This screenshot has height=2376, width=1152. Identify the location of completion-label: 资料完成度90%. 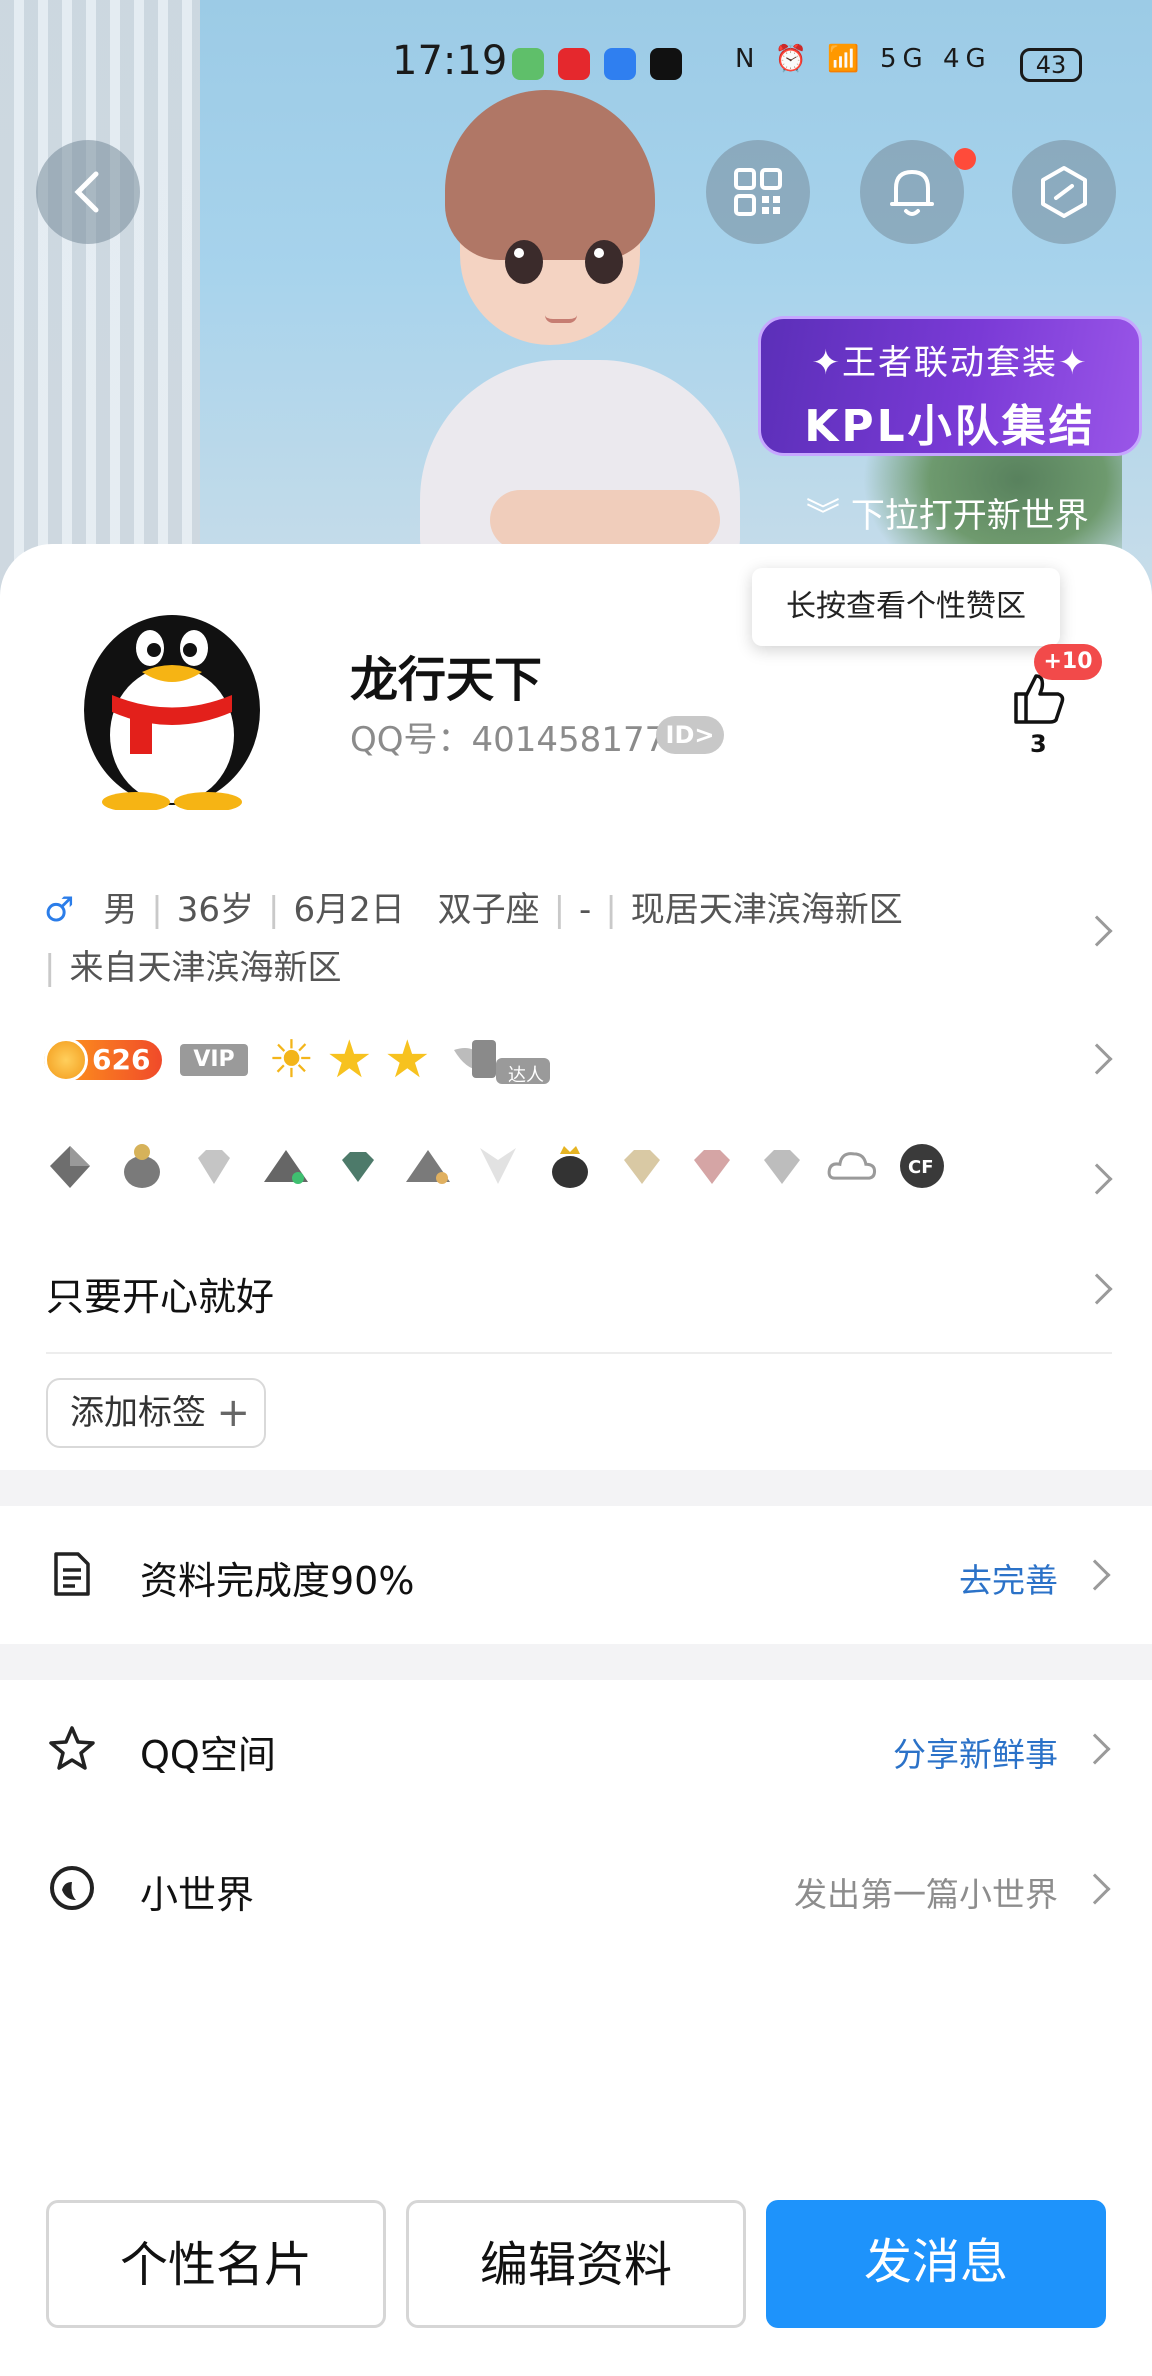
(277, 1581).